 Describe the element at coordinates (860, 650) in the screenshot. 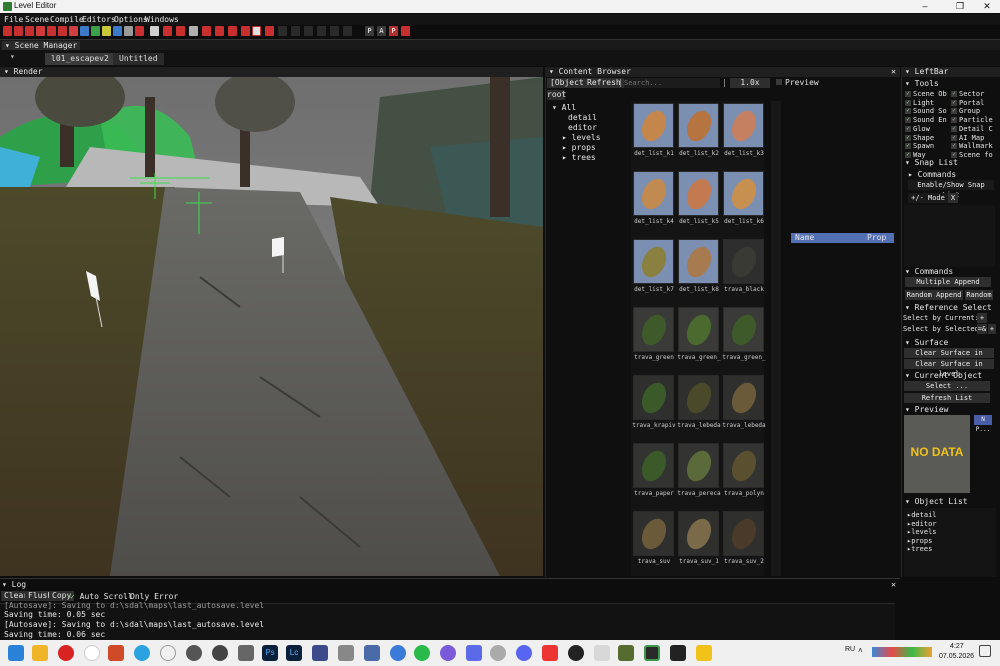

I see `tray-chevron-icon: ˄` at that location.